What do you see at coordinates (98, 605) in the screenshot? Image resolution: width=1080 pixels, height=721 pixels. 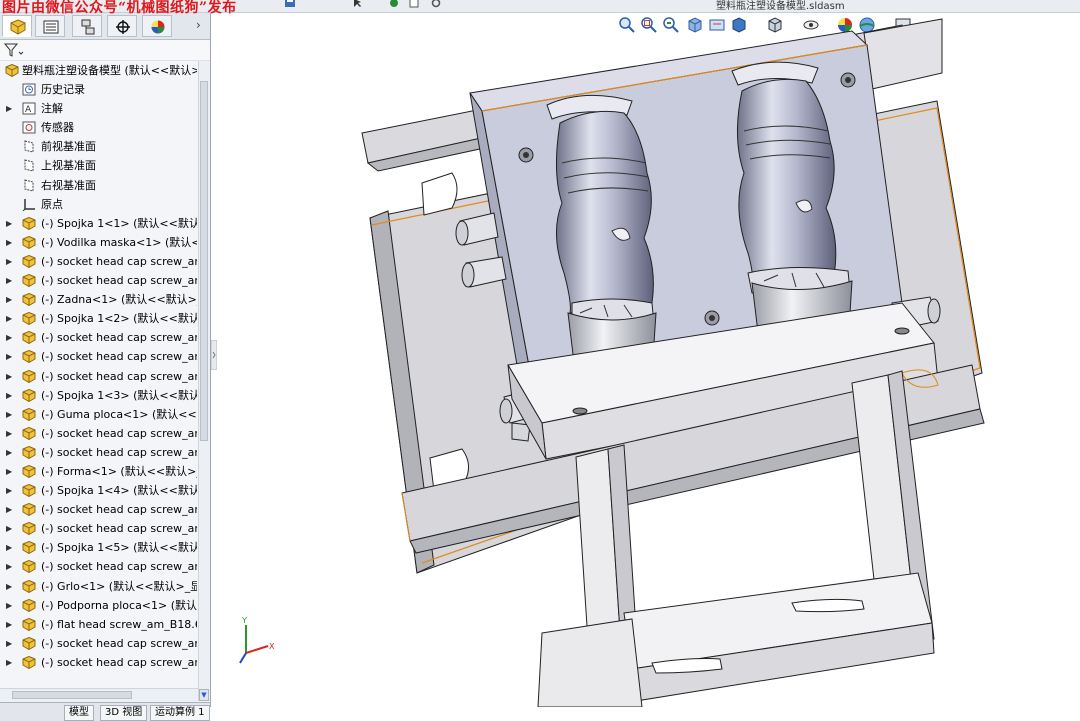 I see `tree-item: ▶ (-) Podporna ploca<1> (默认<` at bounding box center [98, 605].